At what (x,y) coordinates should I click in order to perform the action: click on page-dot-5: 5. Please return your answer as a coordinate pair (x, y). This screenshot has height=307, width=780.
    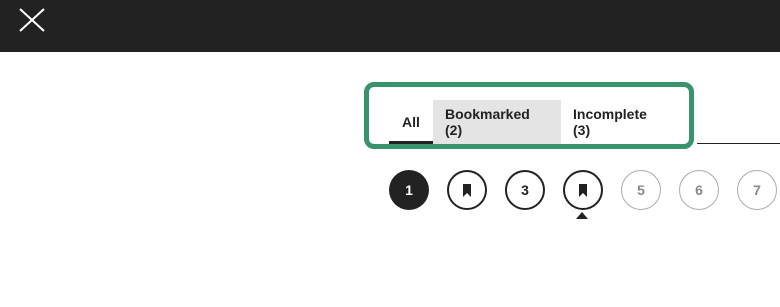
    Looking at the image, I should click on (641, 190).